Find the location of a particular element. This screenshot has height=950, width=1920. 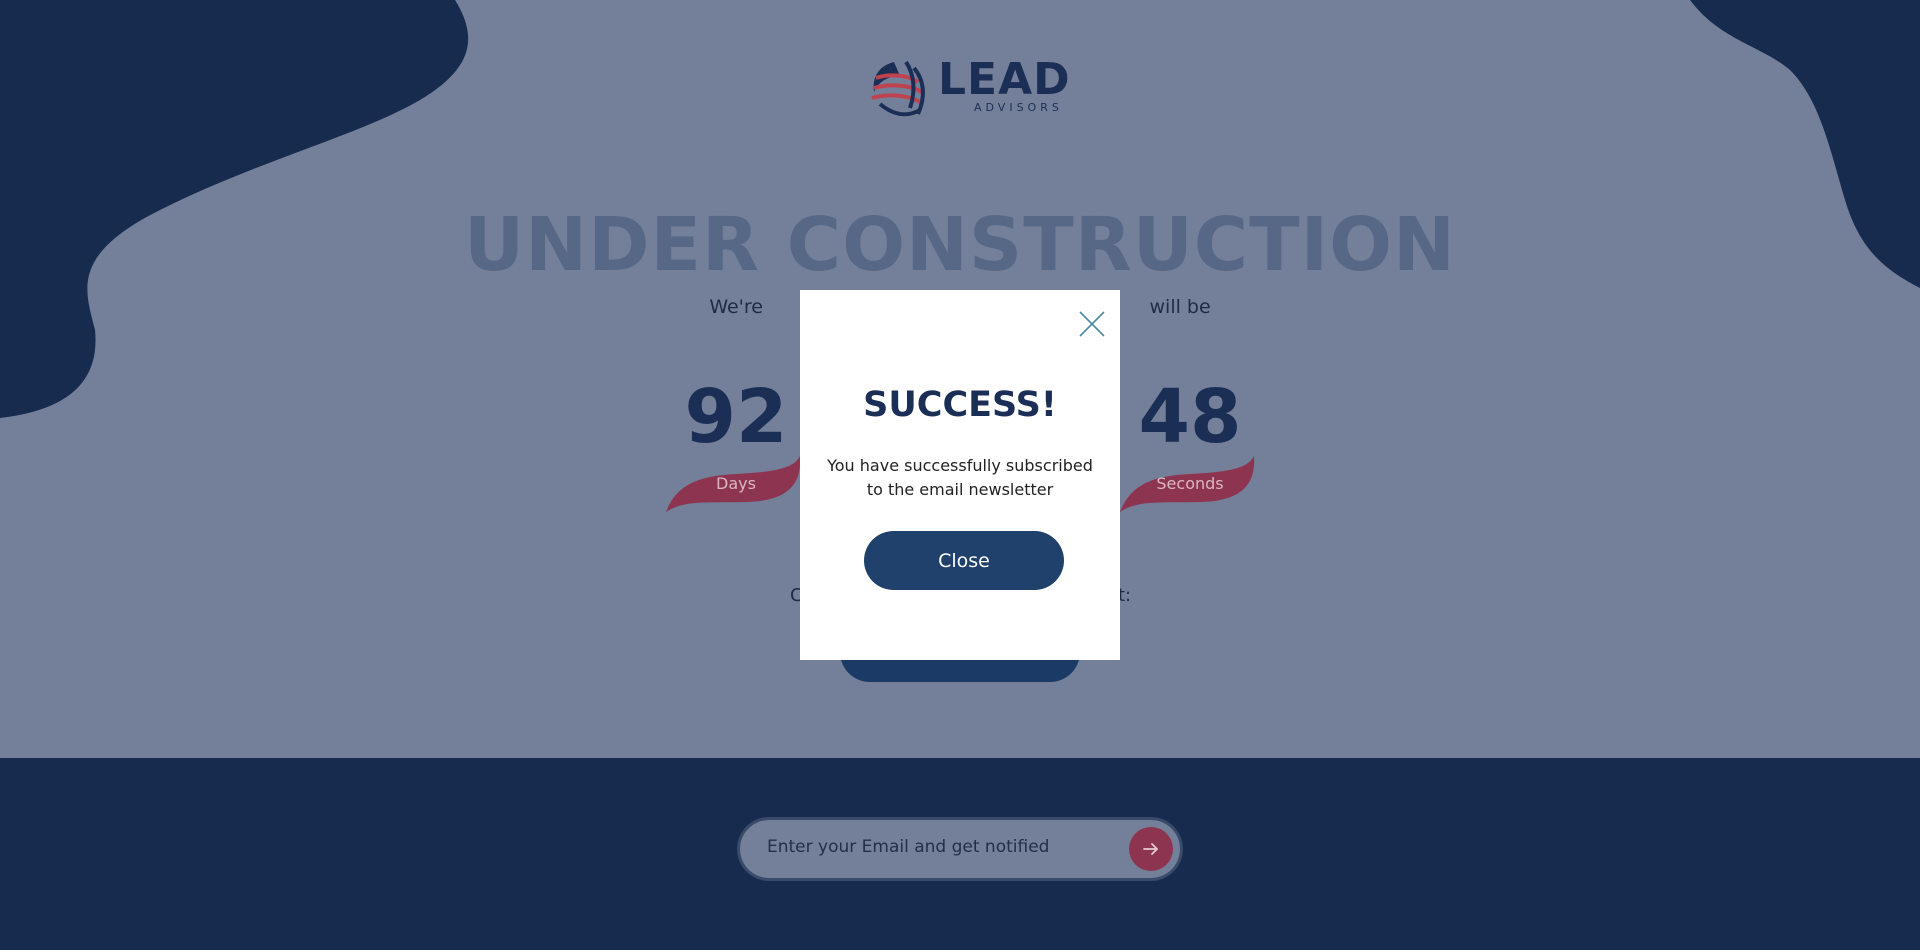

close-button: Close is located at coordinates (964, 560).